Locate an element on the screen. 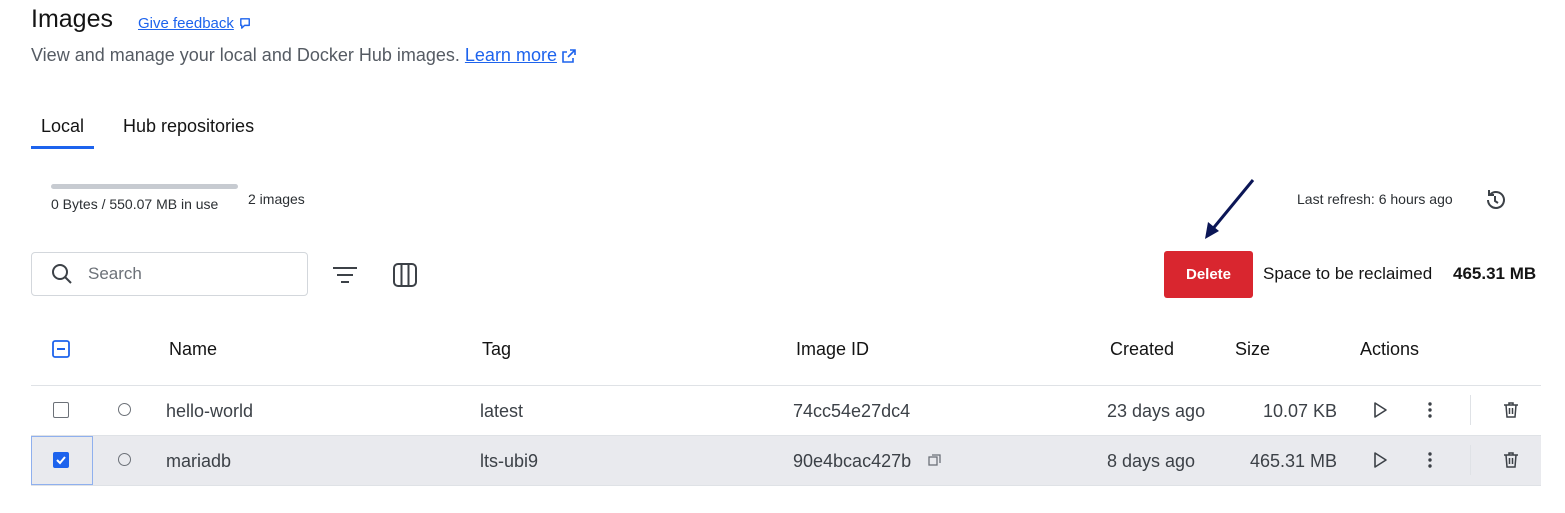  check-icon is located at coordinates (61, 460).